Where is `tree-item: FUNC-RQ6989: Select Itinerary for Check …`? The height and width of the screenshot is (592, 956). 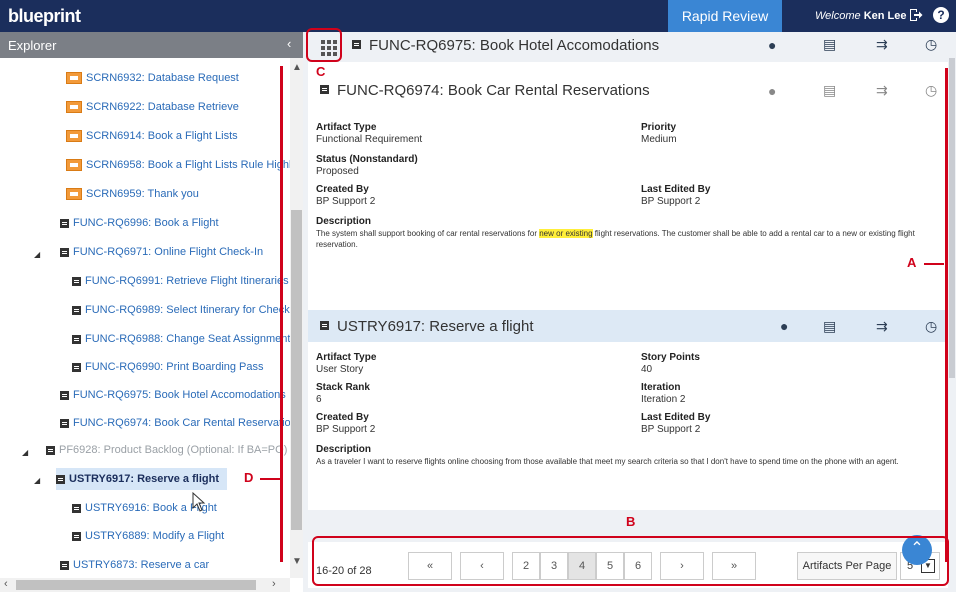 tree-item: FUNC-RQ6989: Select Itinerary for Check … is located at coordinates (181, 310).